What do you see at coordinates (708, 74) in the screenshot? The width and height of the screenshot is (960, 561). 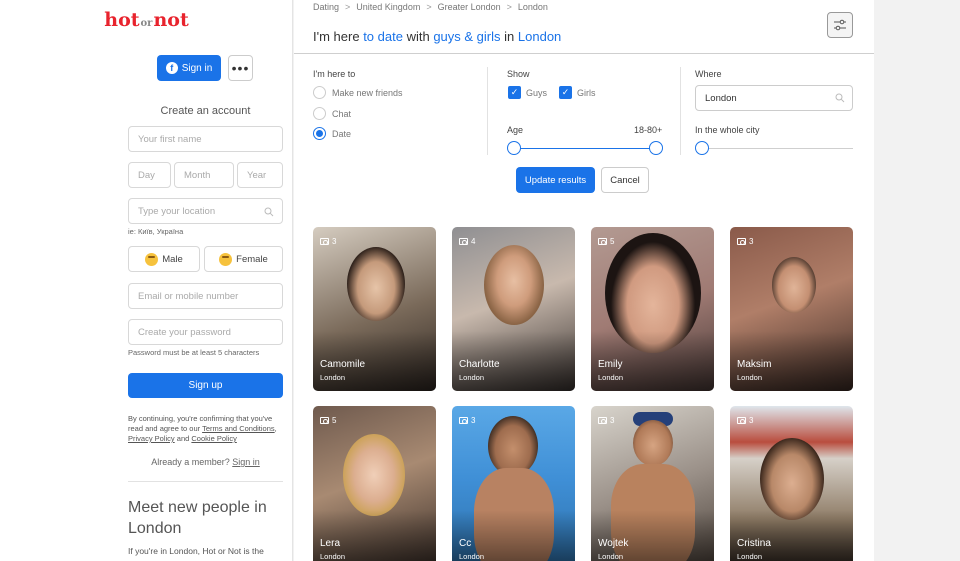 I see `where-label: Where` at bounding box center [708, 74].